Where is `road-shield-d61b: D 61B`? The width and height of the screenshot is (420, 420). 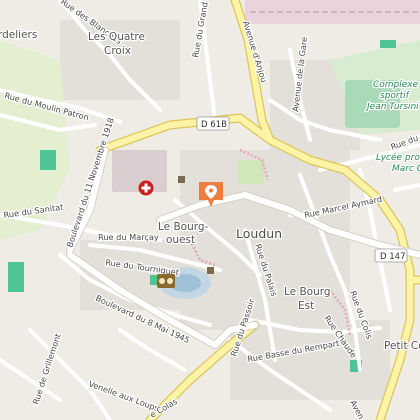
road-shield-d61b: D 61B is located at coordinates (213, 123).